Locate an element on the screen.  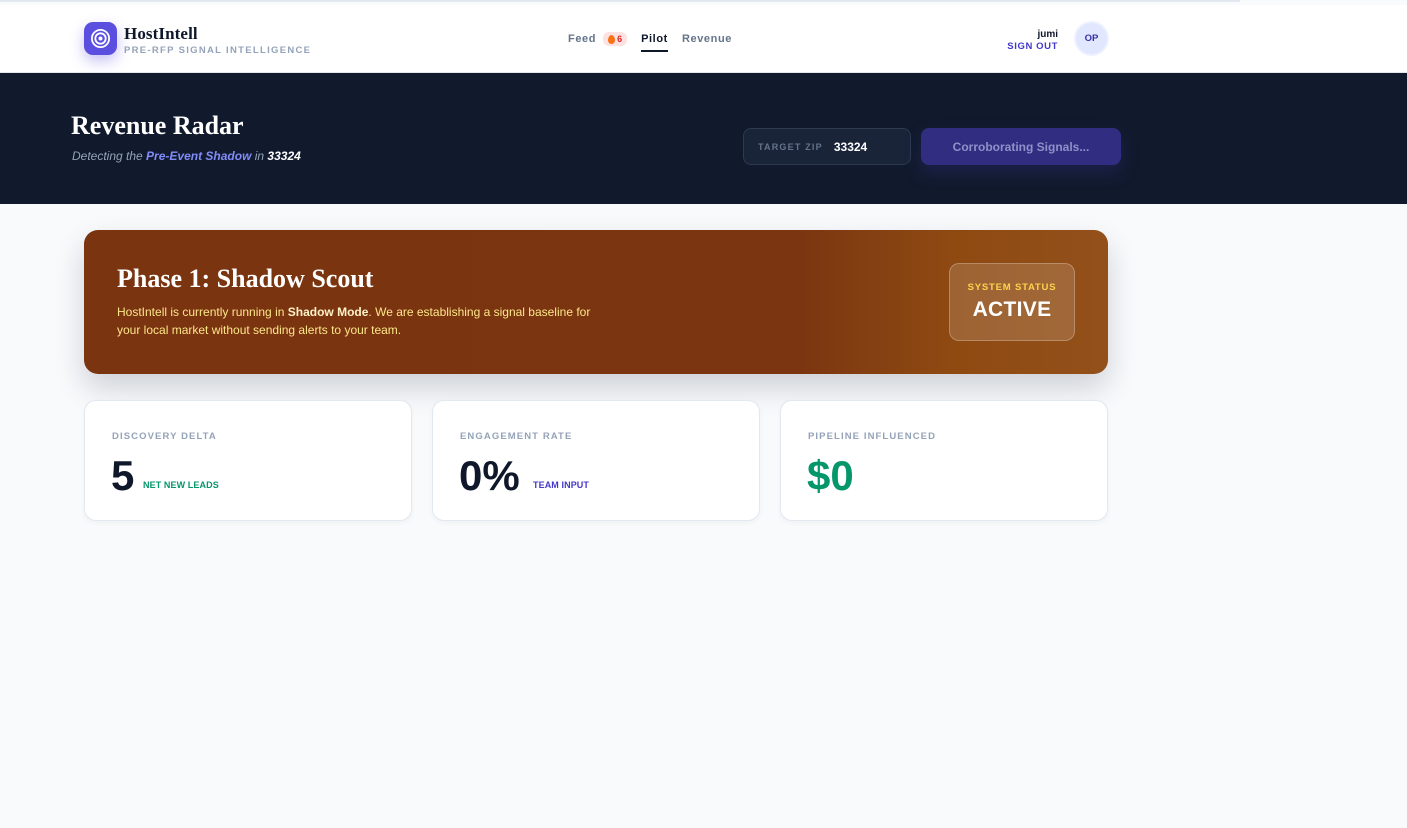
metric-label: ENGAGEMENT RATE is located at coordinates (516, 436).